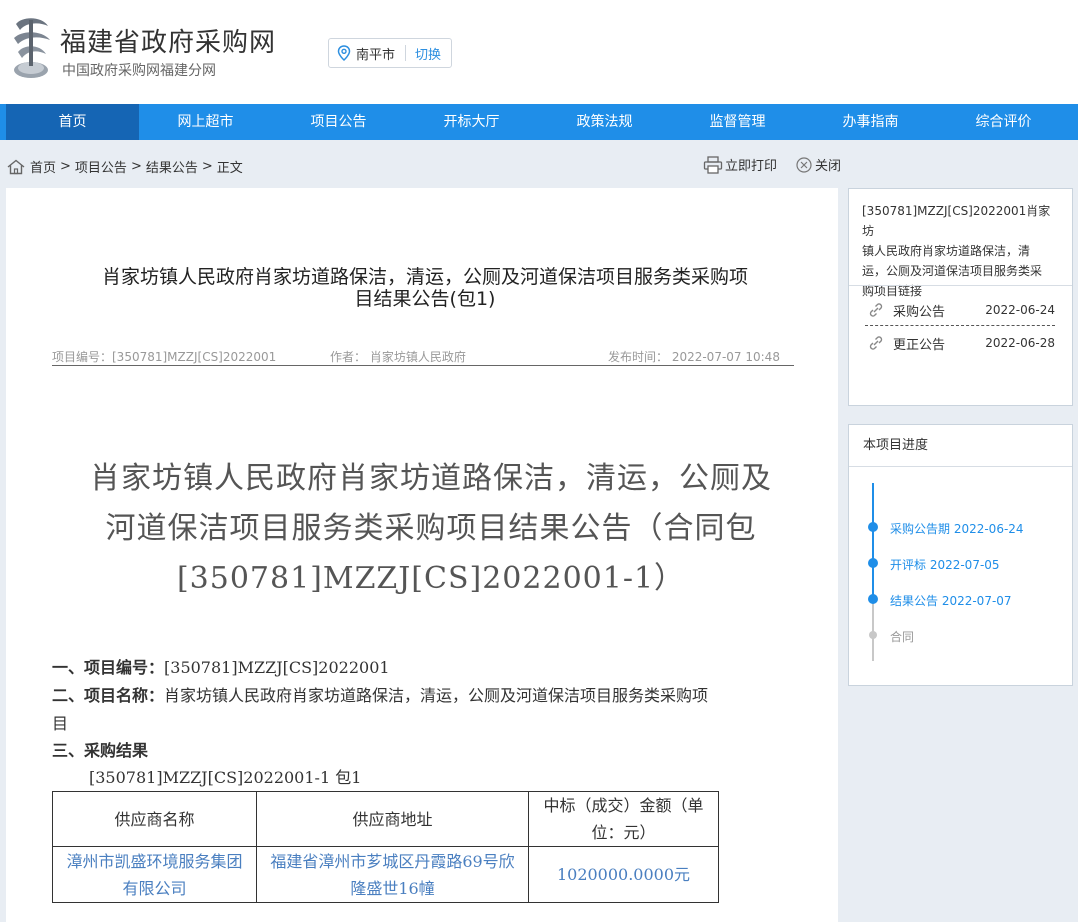 This screenshot has height=922, width=1078. I want to click on city-selector: 南平市 切换, so click(390, 53).